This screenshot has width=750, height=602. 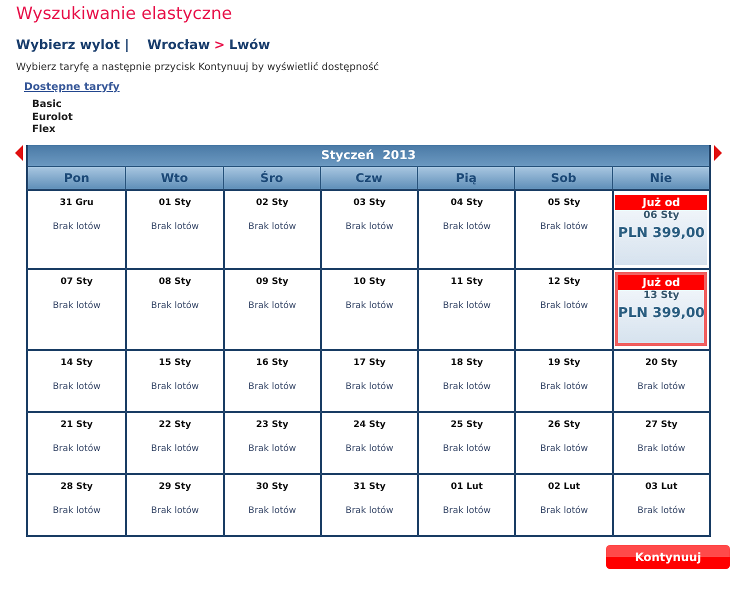 What do you see at coordinates (661, 363) in the screenshot?
I see `day-date: 20 Sty` at bounding box center [661, 363].